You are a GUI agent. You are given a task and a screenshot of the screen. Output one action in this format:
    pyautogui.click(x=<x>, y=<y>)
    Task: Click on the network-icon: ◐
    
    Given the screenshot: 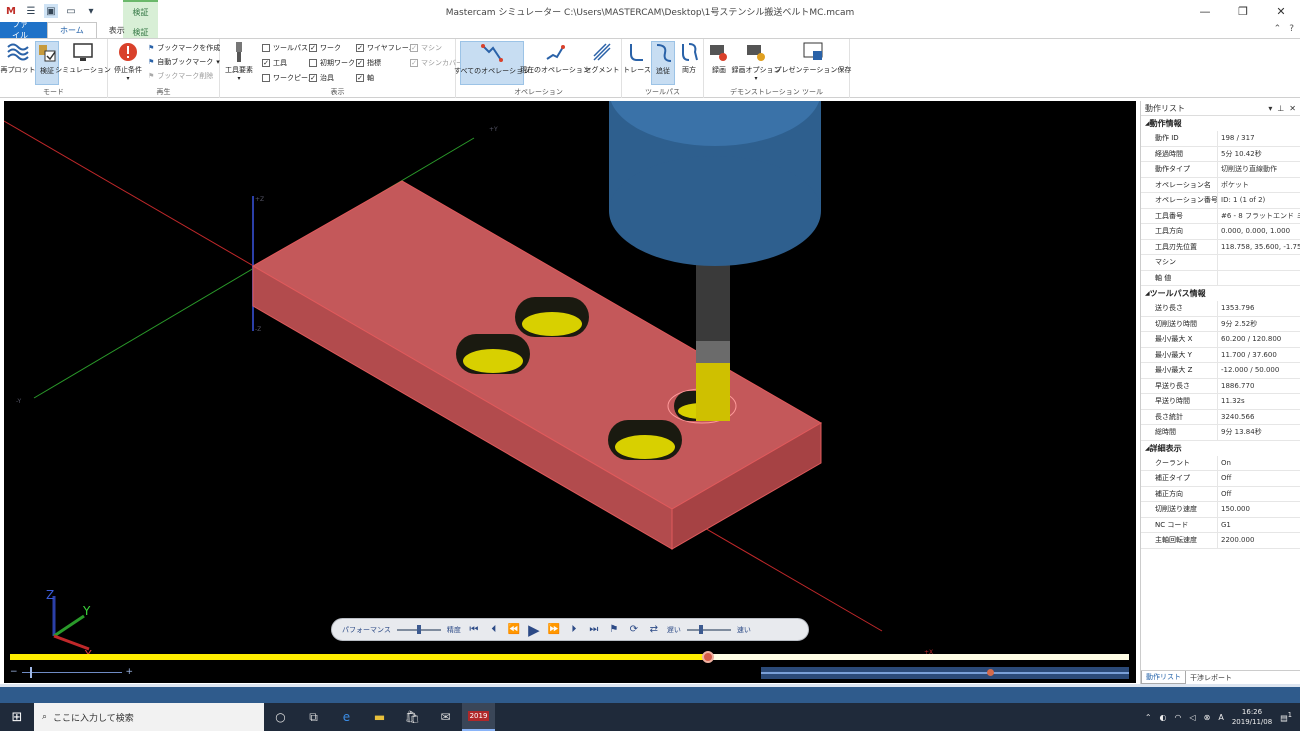 What is the action you would take?
    pyautogui.click(x=1163, y=717)
    